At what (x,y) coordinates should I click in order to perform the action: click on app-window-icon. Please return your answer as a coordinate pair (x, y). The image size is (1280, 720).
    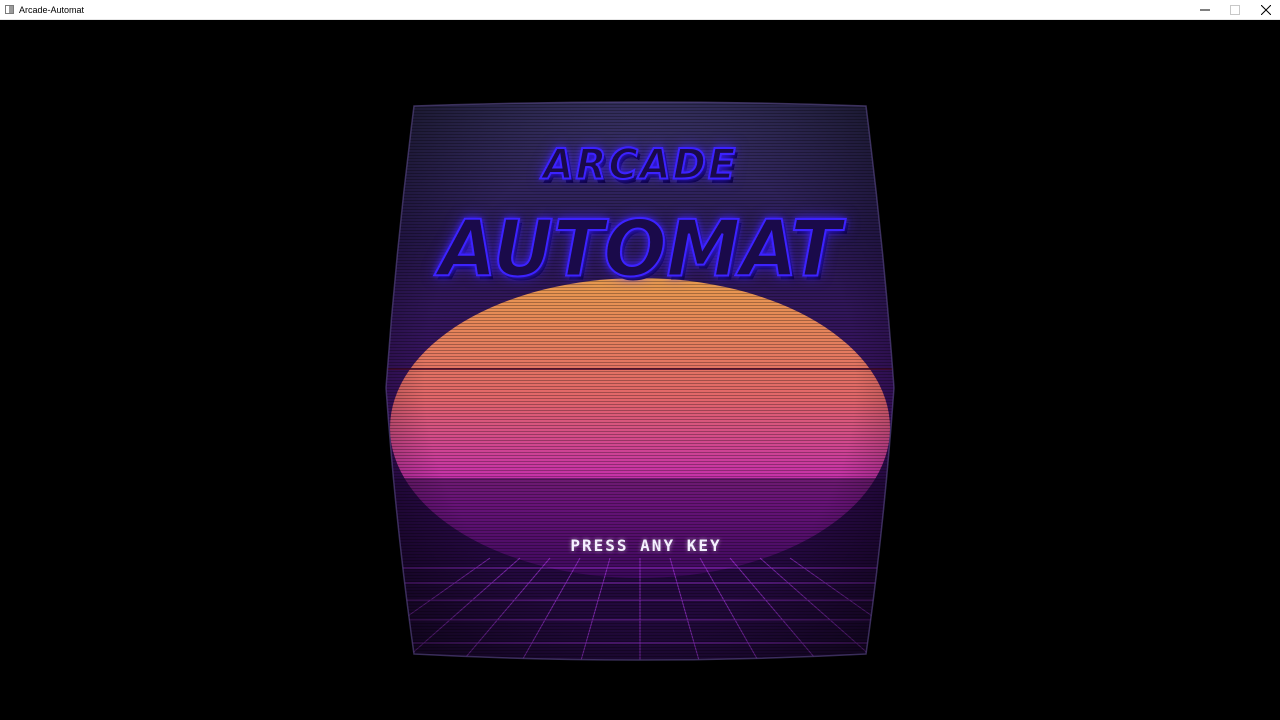
    Looking at the image, I should click on (9, 9).